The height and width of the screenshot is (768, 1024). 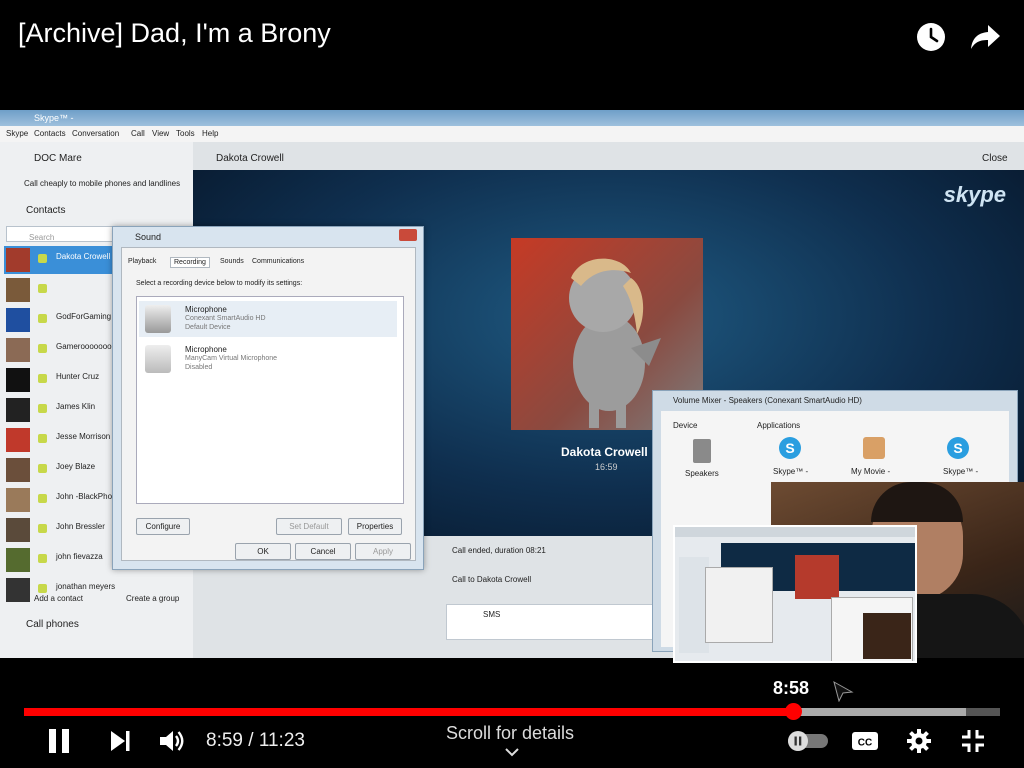 What do you see at coordinates (702, 473) in the screenshot?
I see `speakers-label: Speakers` at bounding box center [702, 473].